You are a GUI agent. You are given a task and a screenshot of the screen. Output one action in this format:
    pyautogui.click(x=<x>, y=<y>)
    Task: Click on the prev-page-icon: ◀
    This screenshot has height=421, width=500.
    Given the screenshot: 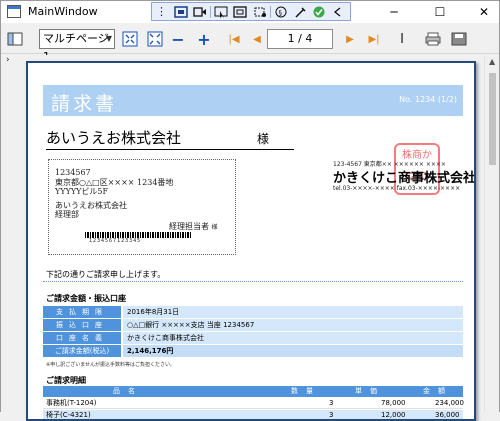 What is the action you would take?
    pyautogui.click(x=257, y=39)
    